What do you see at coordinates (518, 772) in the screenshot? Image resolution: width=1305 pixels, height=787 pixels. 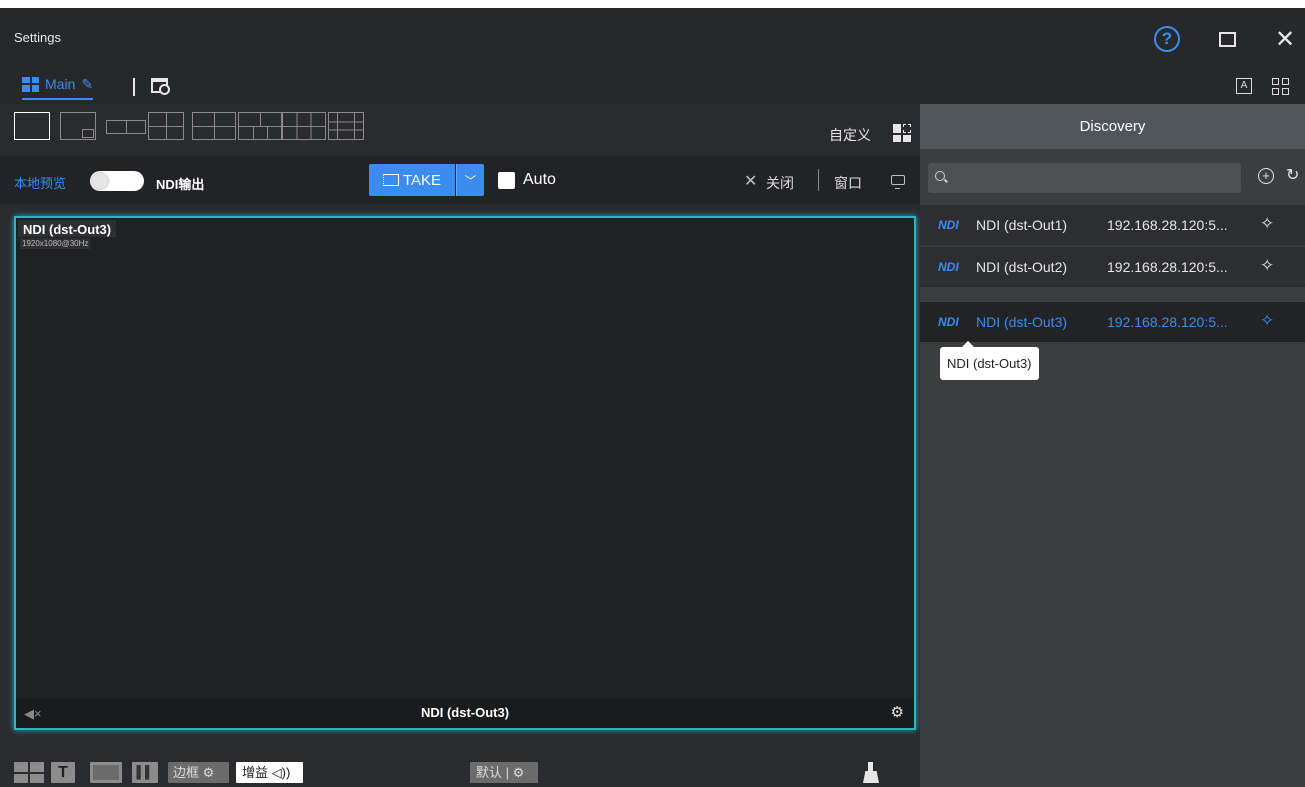 I see `default-gear-icon: ⚙` at bounding box center [518, 772].